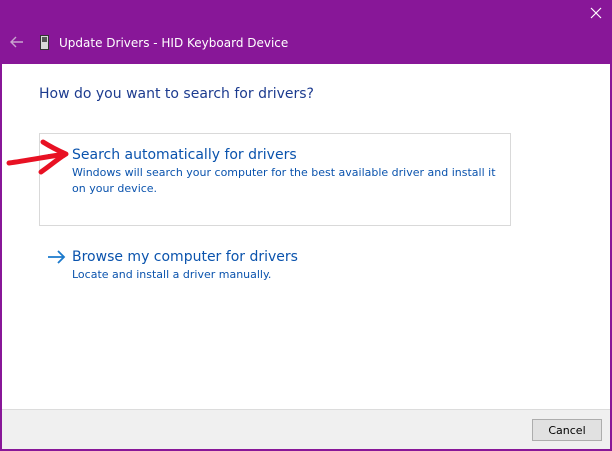  I want to click on close-icon, so click(596, 13).